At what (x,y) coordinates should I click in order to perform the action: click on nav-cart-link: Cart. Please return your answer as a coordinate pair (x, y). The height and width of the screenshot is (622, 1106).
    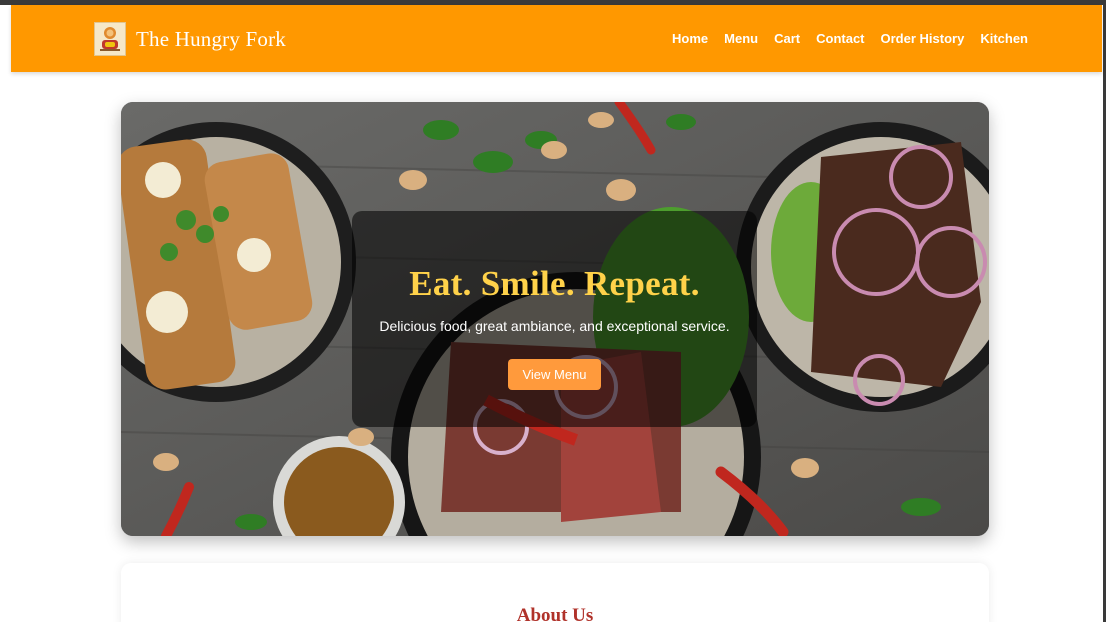
    Looking at the image, I should click on (787, 38).